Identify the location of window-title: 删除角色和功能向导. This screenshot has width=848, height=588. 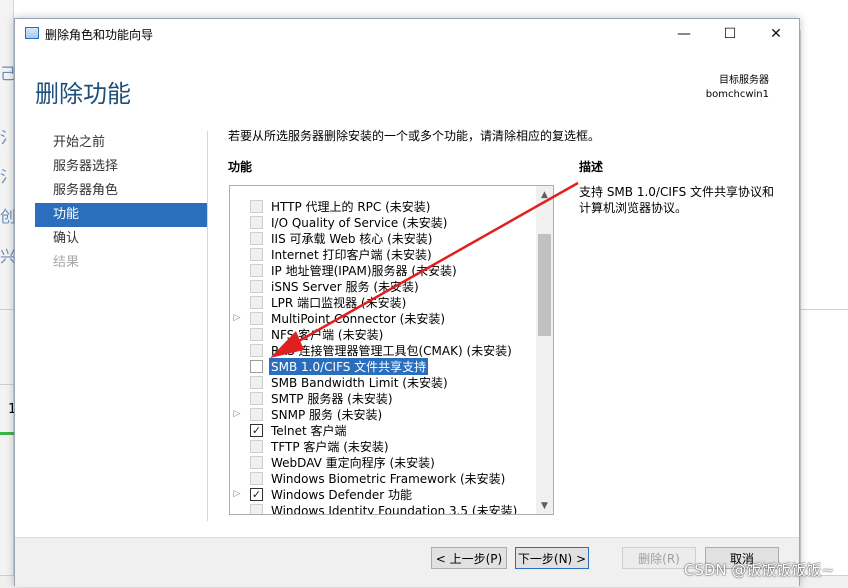
(99, 35).